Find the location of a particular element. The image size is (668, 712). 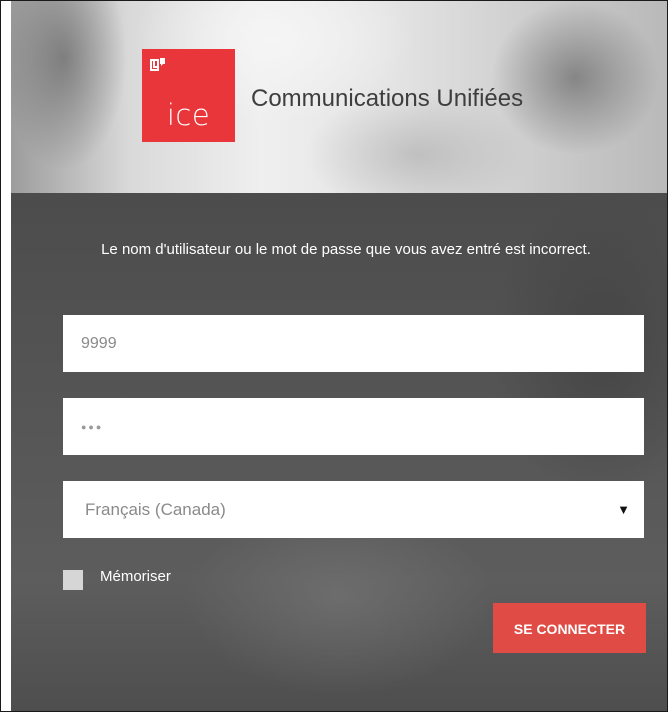

logo-text: ice is located at coordinates (188, 115).